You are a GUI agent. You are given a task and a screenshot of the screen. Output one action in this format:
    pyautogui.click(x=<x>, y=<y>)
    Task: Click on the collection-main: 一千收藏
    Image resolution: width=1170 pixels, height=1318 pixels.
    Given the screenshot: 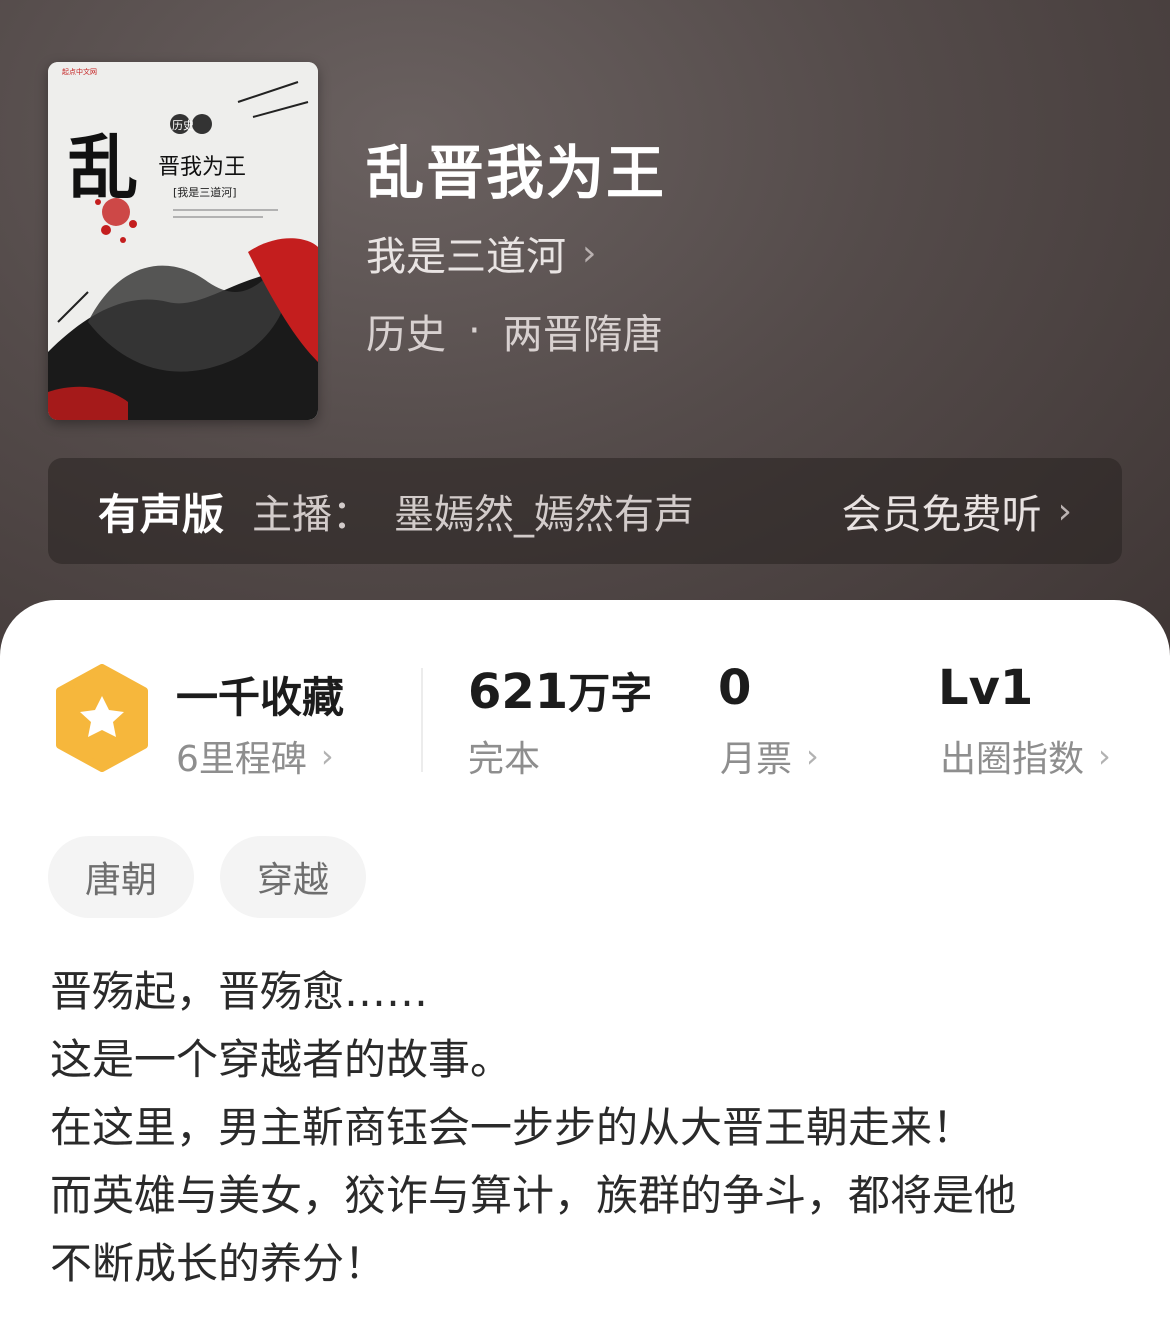 What is the action you would take?
    pyautogui.click(x=260, y=697)
    